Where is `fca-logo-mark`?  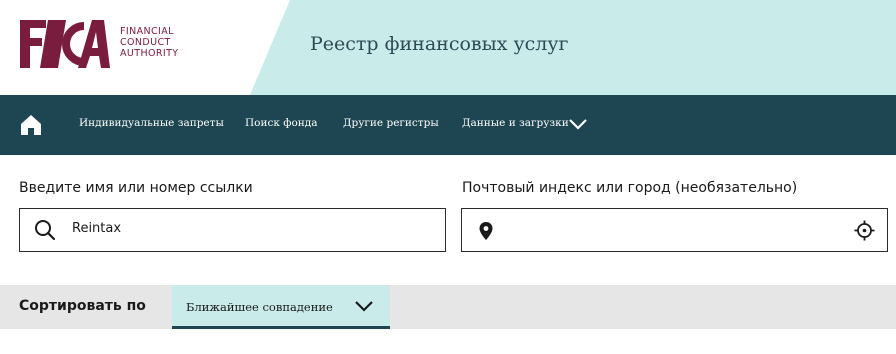 fca-logo-mark is located at coordinates (65, 44).